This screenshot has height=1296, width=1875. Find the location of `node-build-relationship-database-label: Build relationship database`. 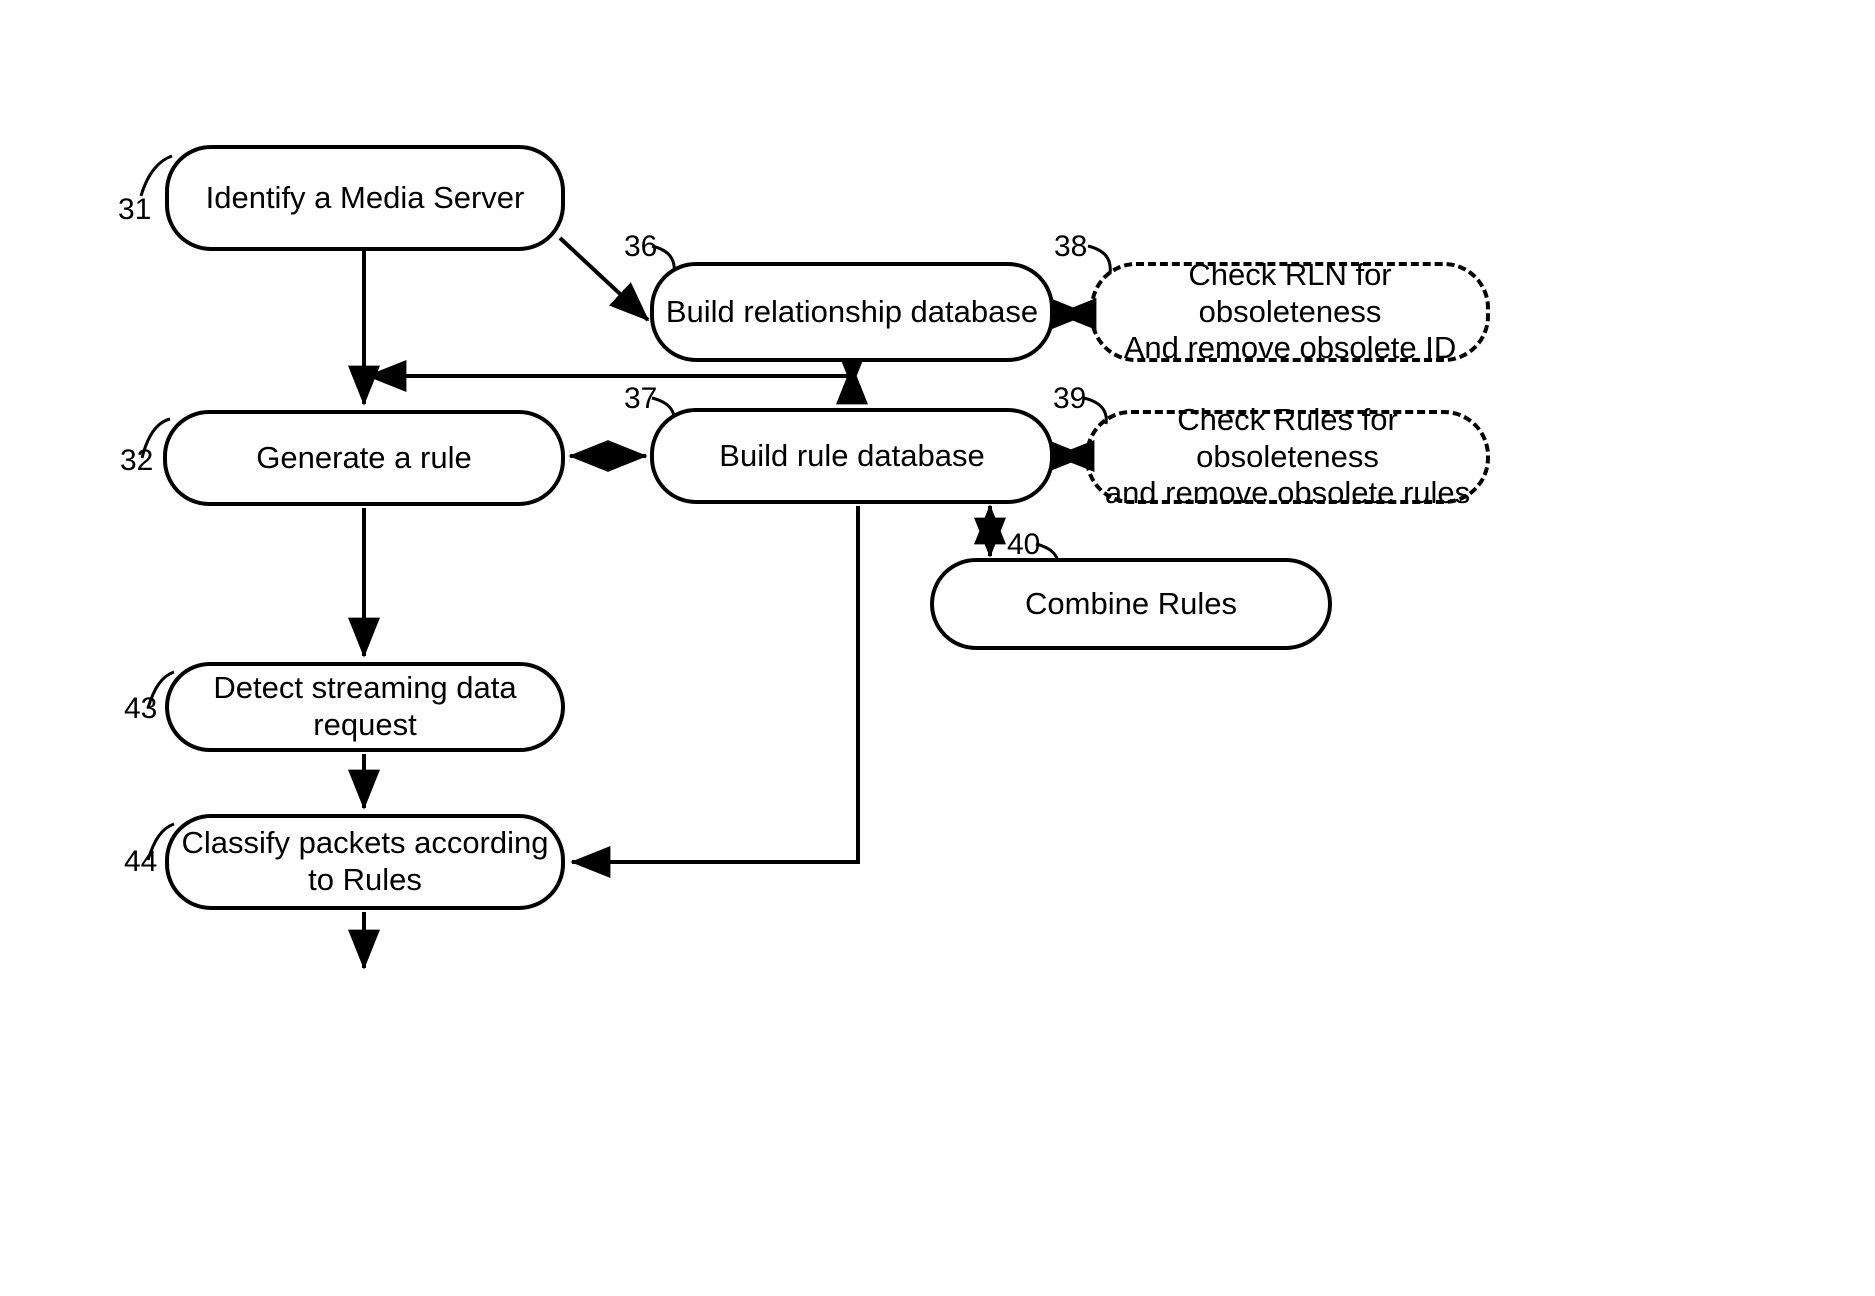

node-build-relationship-database-label: Build relationship database is located at coordinates (852, 311).